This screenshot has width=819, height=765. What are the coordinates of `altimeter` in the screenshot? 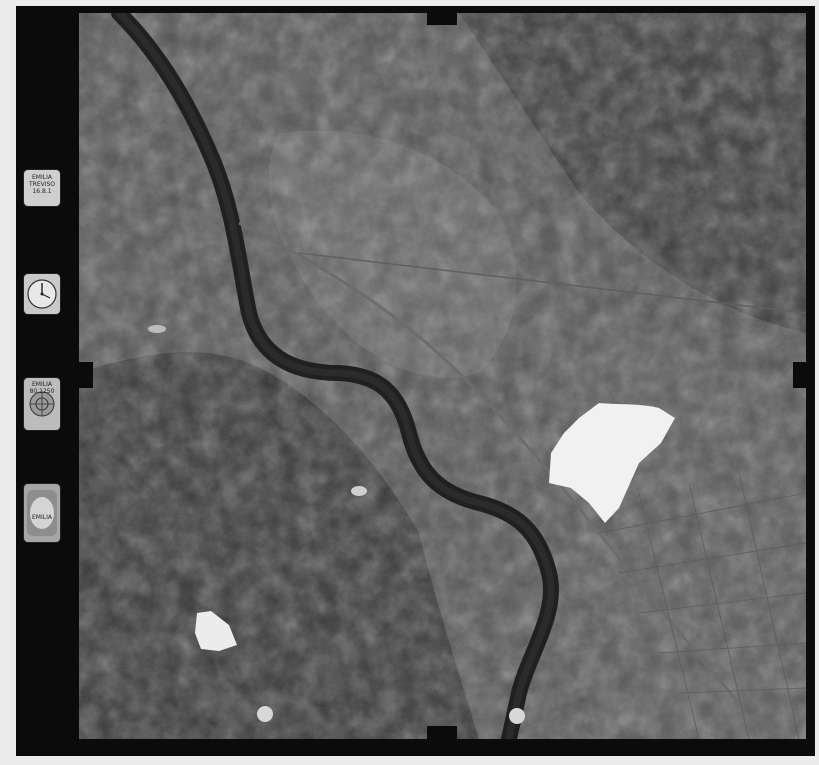 It's located at (42, 404).